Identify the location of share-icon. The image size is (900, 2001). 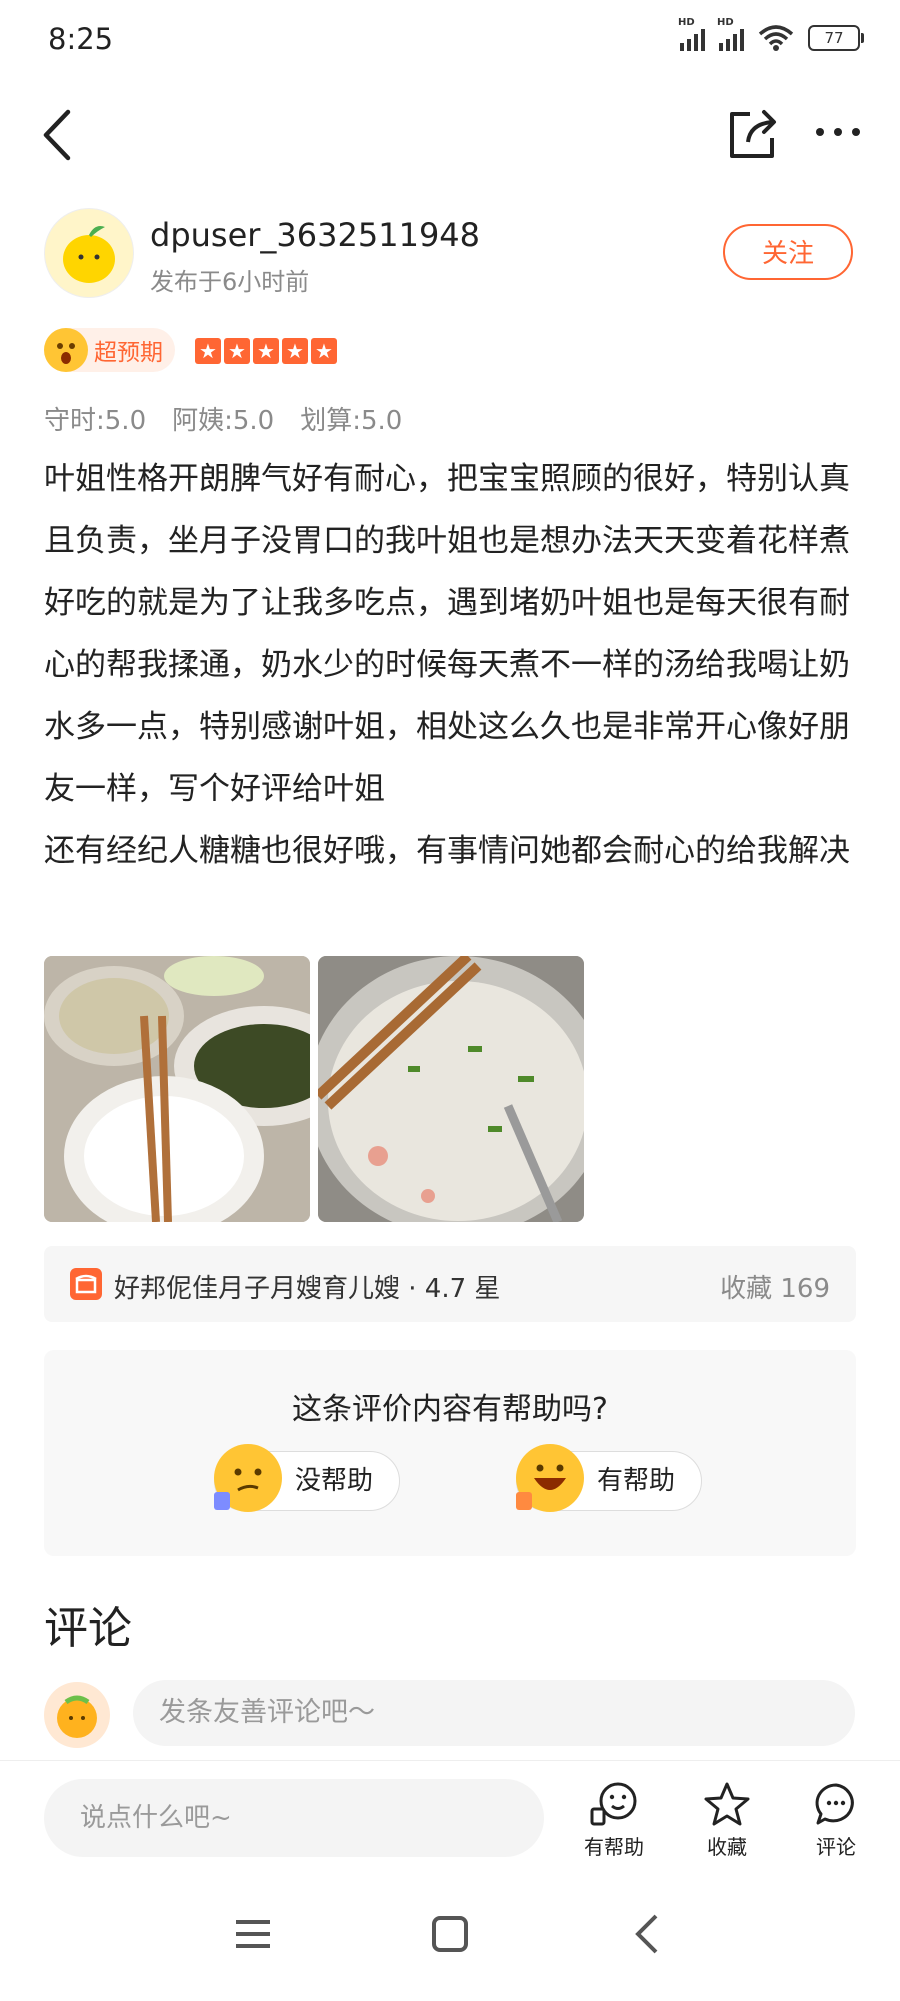
(754, 134).